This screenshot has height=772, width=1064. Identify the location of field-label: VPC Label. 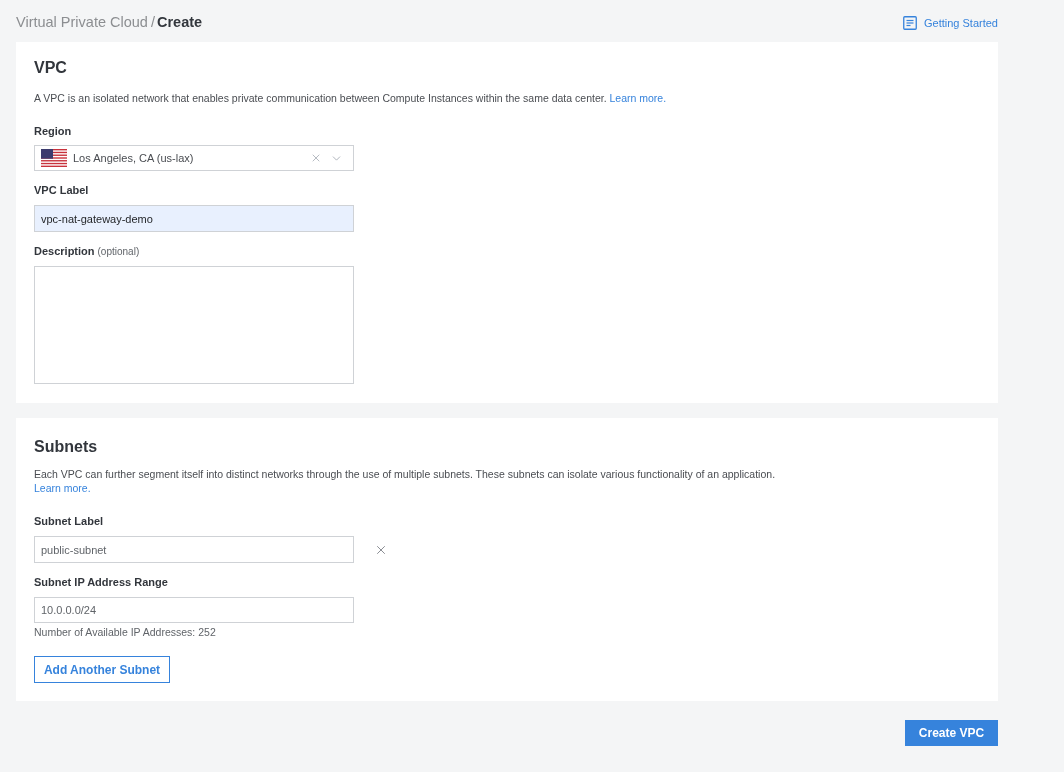
(61, 190).